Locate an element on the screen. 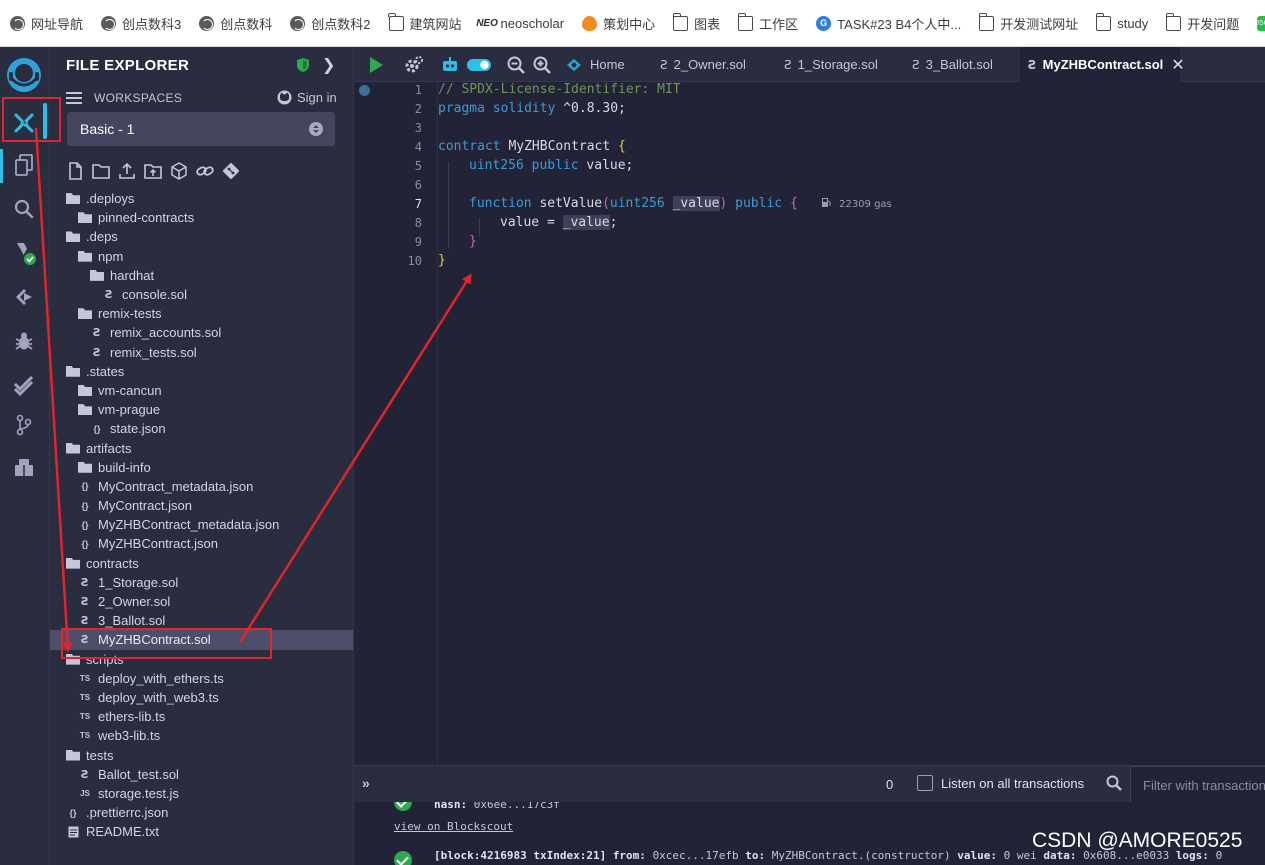 The height and width of the screenshot is (865, 1265). annotation-box-file is located at coordinates (166, 643).